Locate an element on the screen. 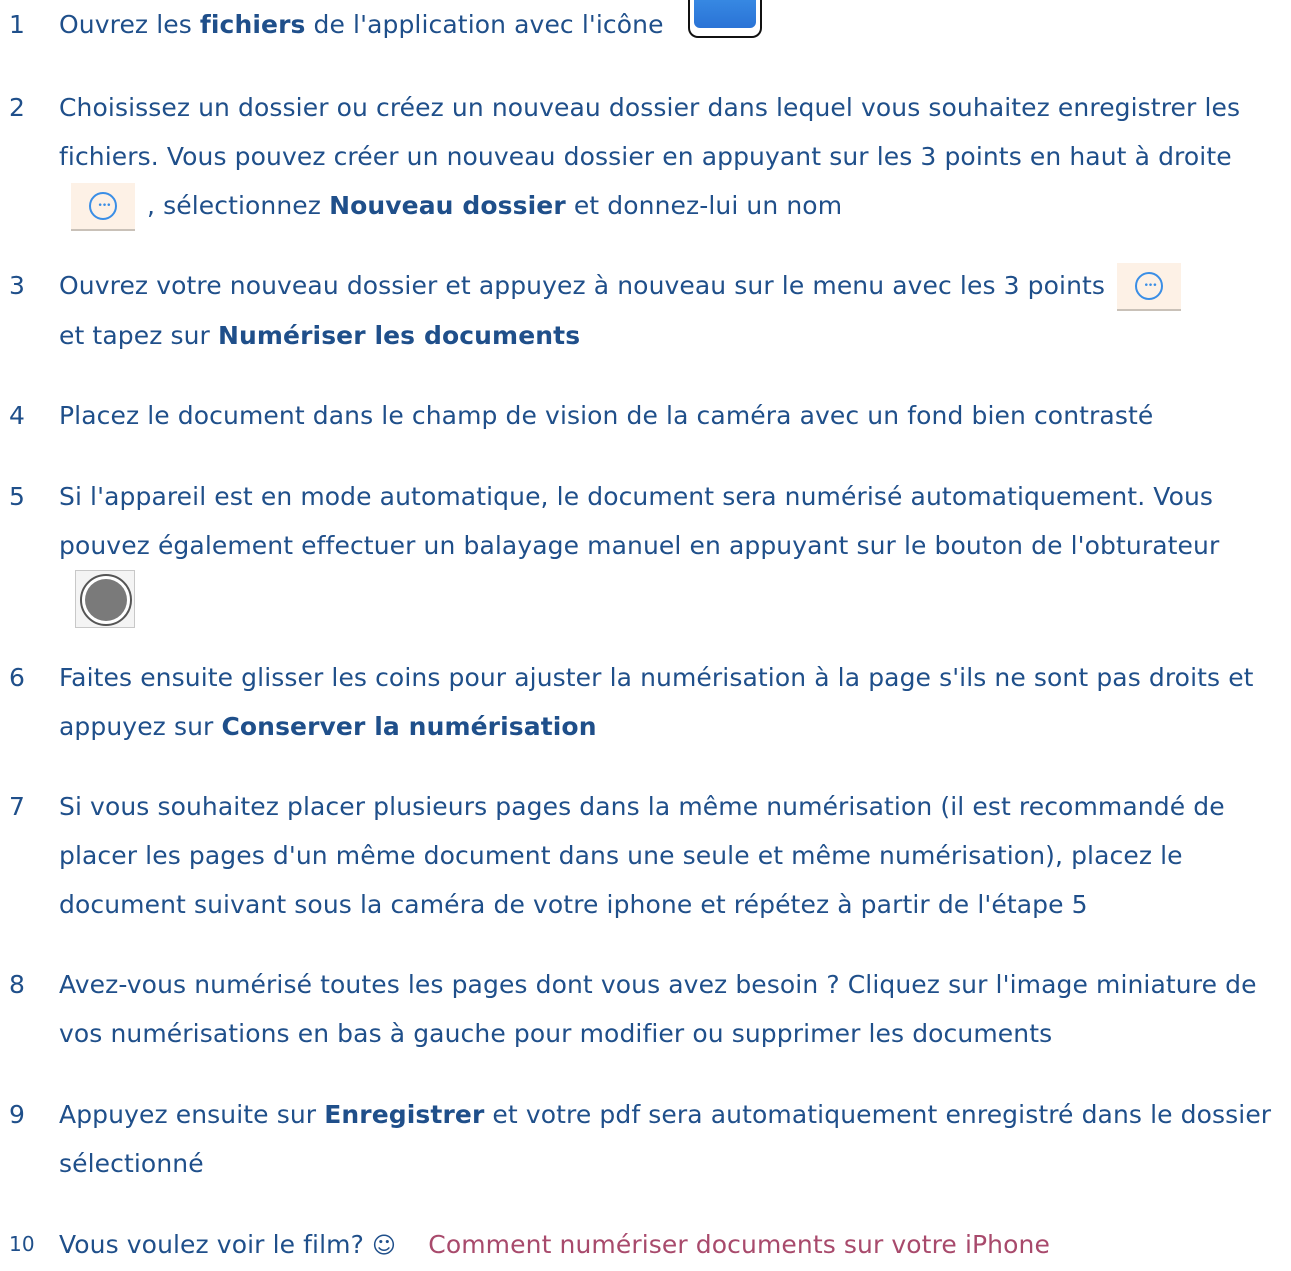 The image size is (1291, 1271). shutter-button-icon is located at coordinates (105, 599).